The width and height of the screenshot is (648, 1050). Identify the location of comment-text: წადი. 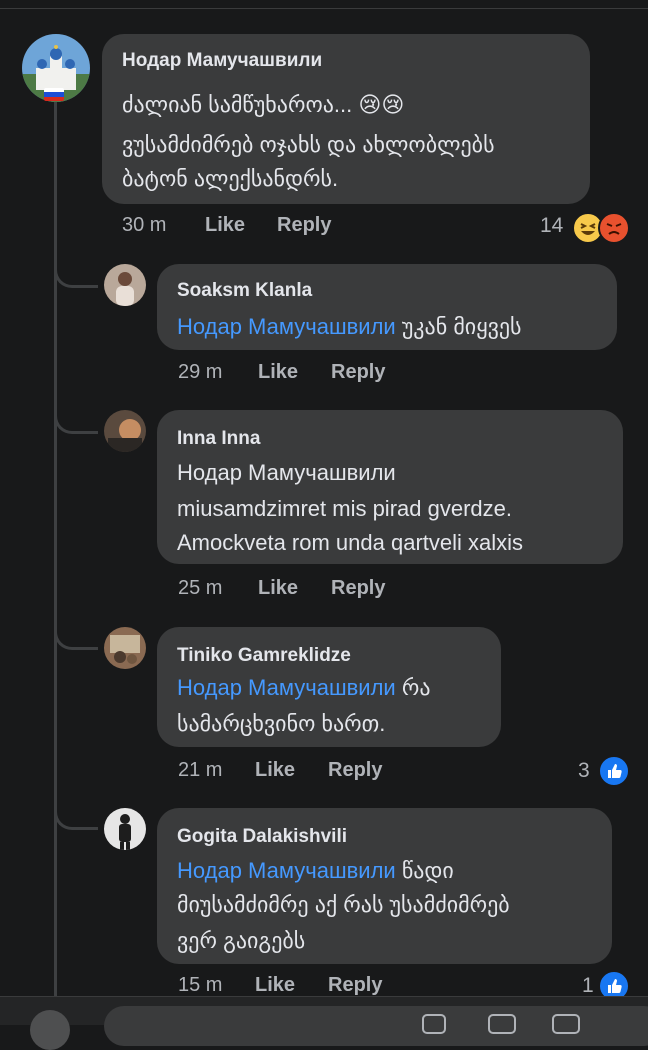
(424, 870).